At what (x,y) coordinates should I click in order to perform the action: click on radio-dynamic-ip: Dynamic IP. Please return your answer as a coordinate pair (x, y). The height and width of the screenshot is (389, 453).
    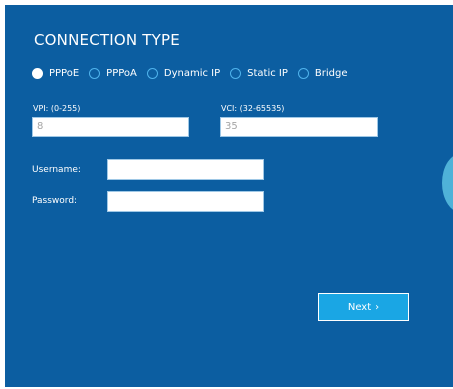
    Looking at the image, I should click on (183, 73).